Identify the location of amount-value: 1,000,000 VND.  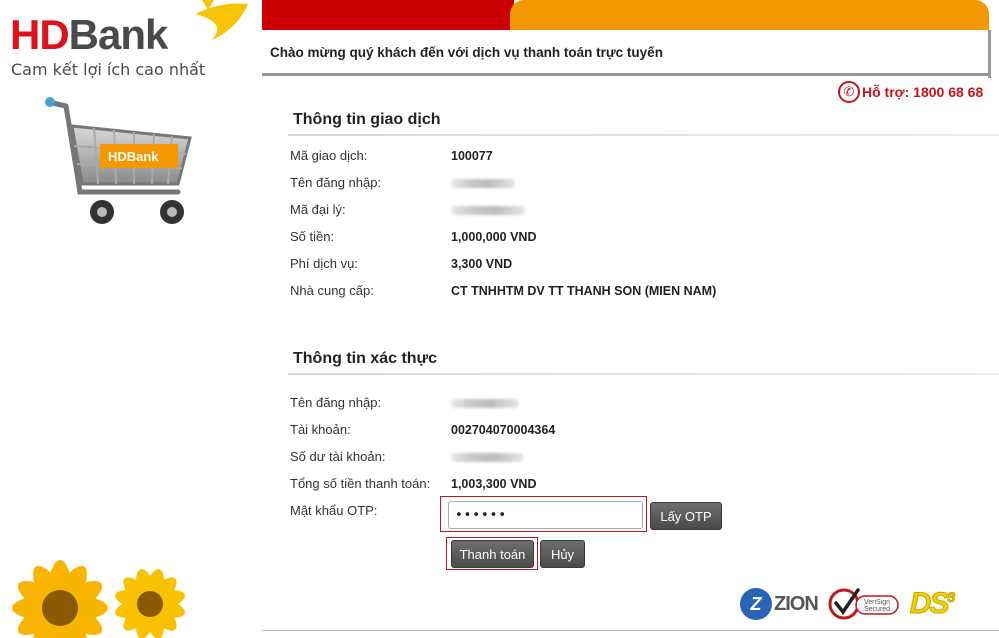
(494, 237).